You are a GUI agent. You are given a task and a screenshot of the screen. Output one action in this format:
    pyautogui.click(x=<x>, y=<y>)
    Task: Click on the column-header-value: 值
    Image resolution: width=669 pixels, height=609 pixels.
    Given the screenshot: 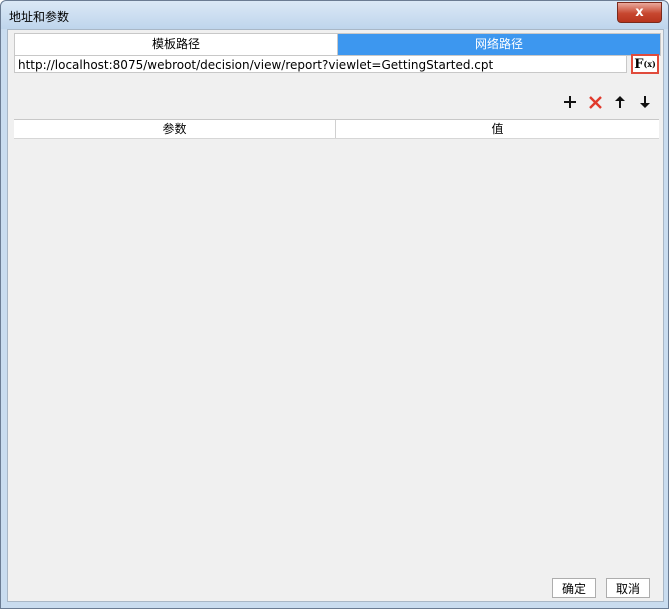 What is the action you would take?
    pyautogui.click(x=497, y=129)
    